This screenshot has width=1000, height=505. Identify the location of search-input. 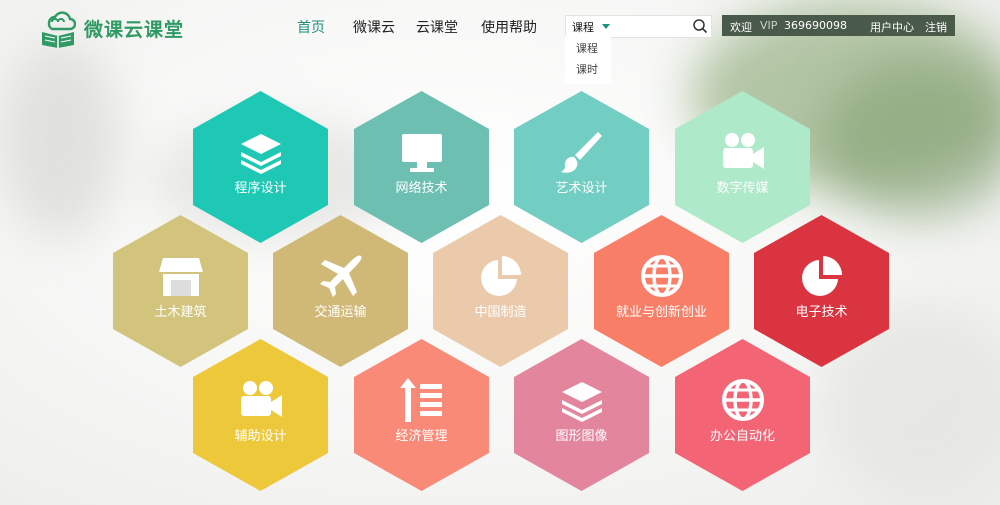
(653, 26).